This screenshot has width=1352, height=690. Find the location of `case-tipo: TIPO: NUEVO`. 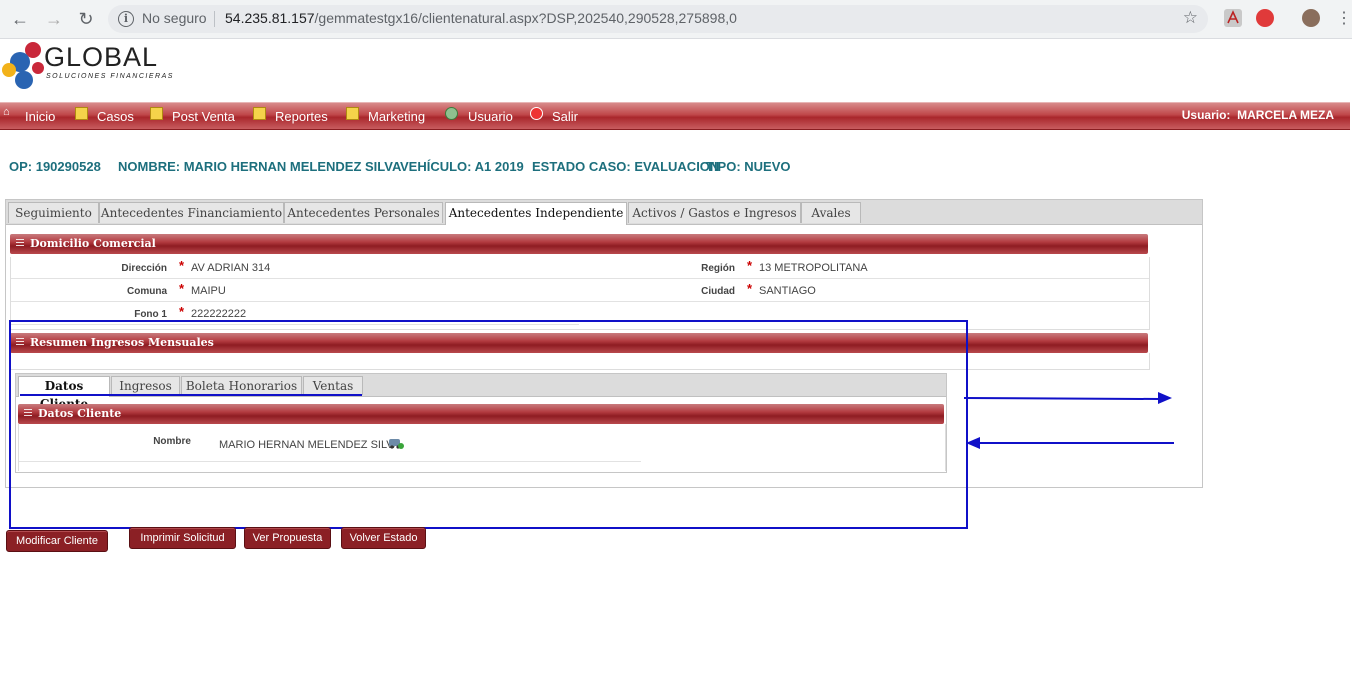

case-tipo: TIPO: NUEVO is located at coordinates (748, 166).